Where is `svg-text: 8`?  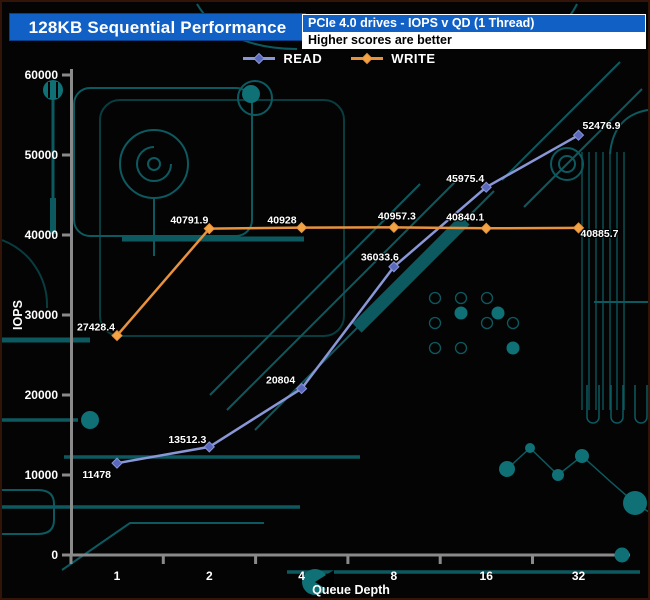
svg-text: 8 is located at coordinates (394, 576).